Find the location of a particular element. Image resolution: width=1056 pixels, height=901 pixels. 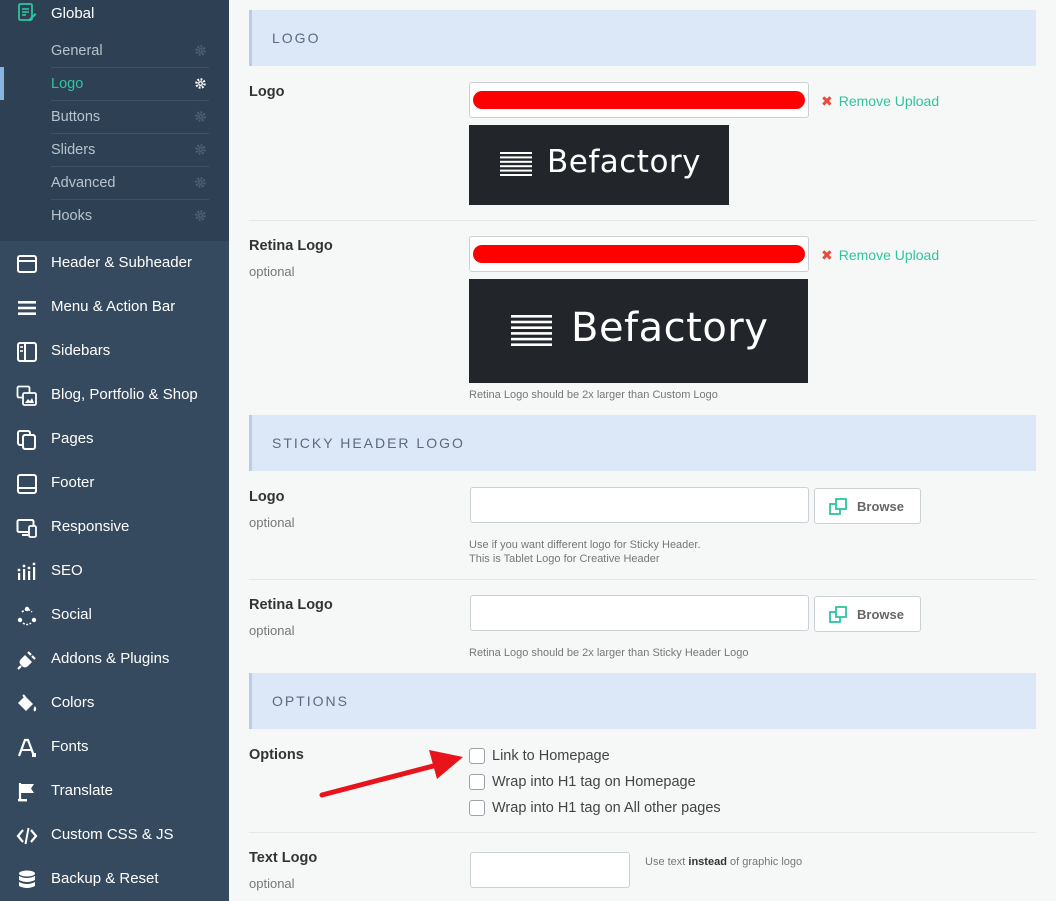

text-logo-input is located at coordinates (550, 870).